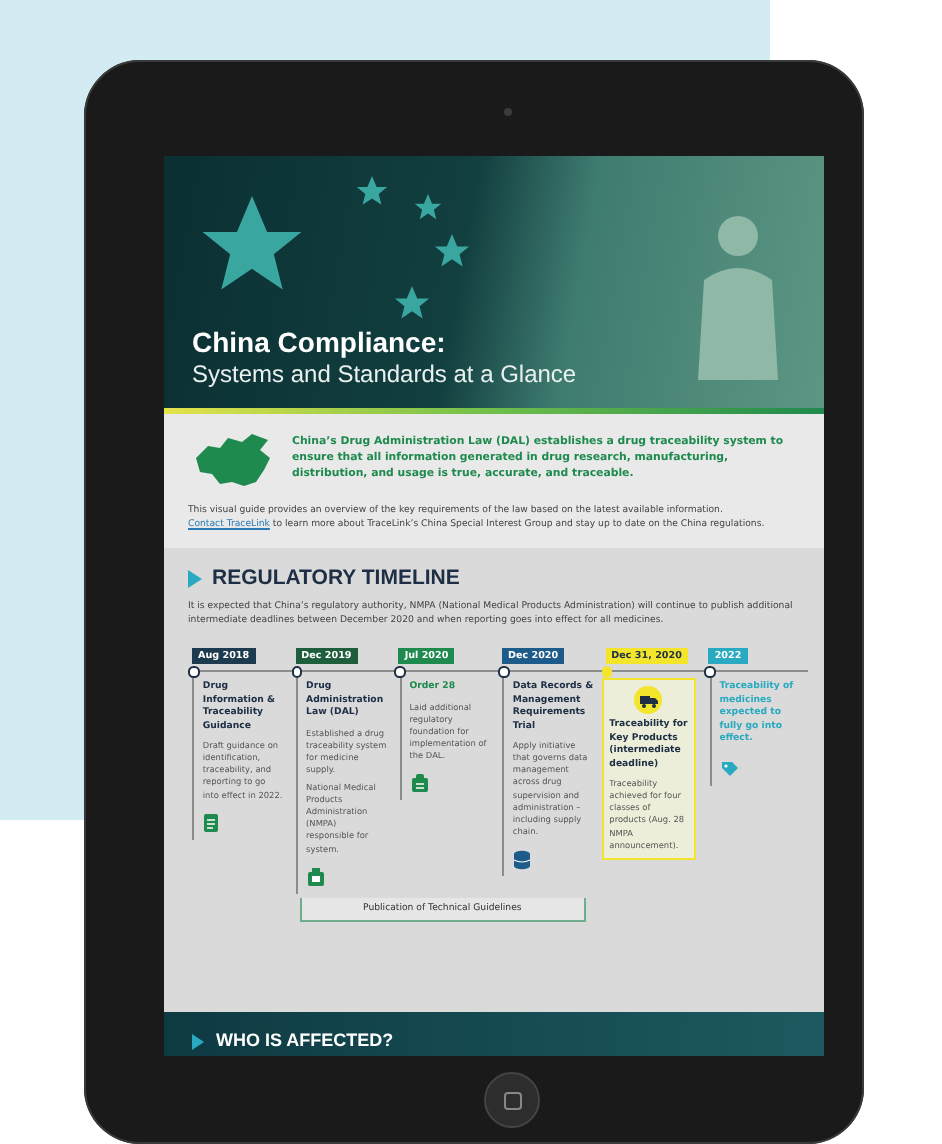 This screenshot has height=1144, width=942. I want to click on database-icon, so click(522, 859).